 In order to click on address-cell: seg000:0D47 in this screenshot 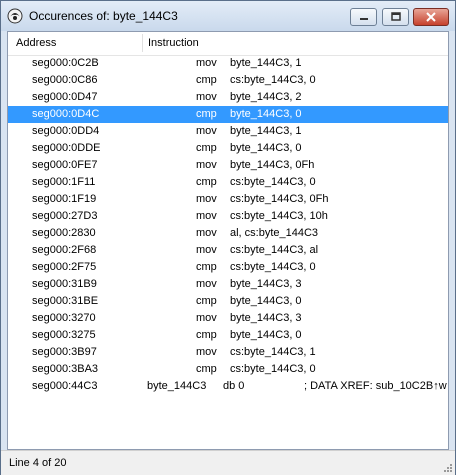, I will do `click(65, 97)`.